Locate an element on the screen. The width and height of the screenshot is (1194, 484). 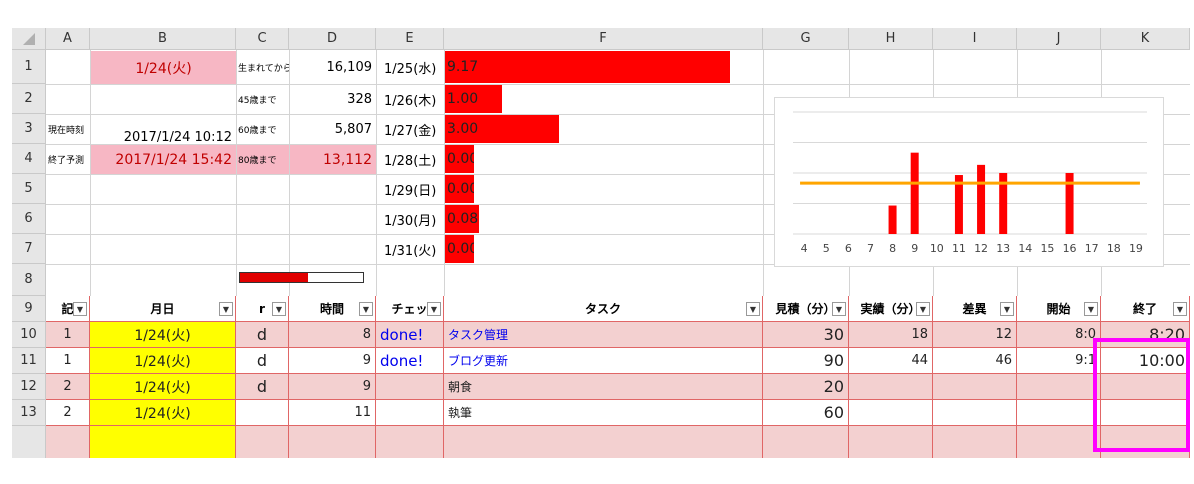
until-60-value: 5,807 is located at coordinates (333, 129).